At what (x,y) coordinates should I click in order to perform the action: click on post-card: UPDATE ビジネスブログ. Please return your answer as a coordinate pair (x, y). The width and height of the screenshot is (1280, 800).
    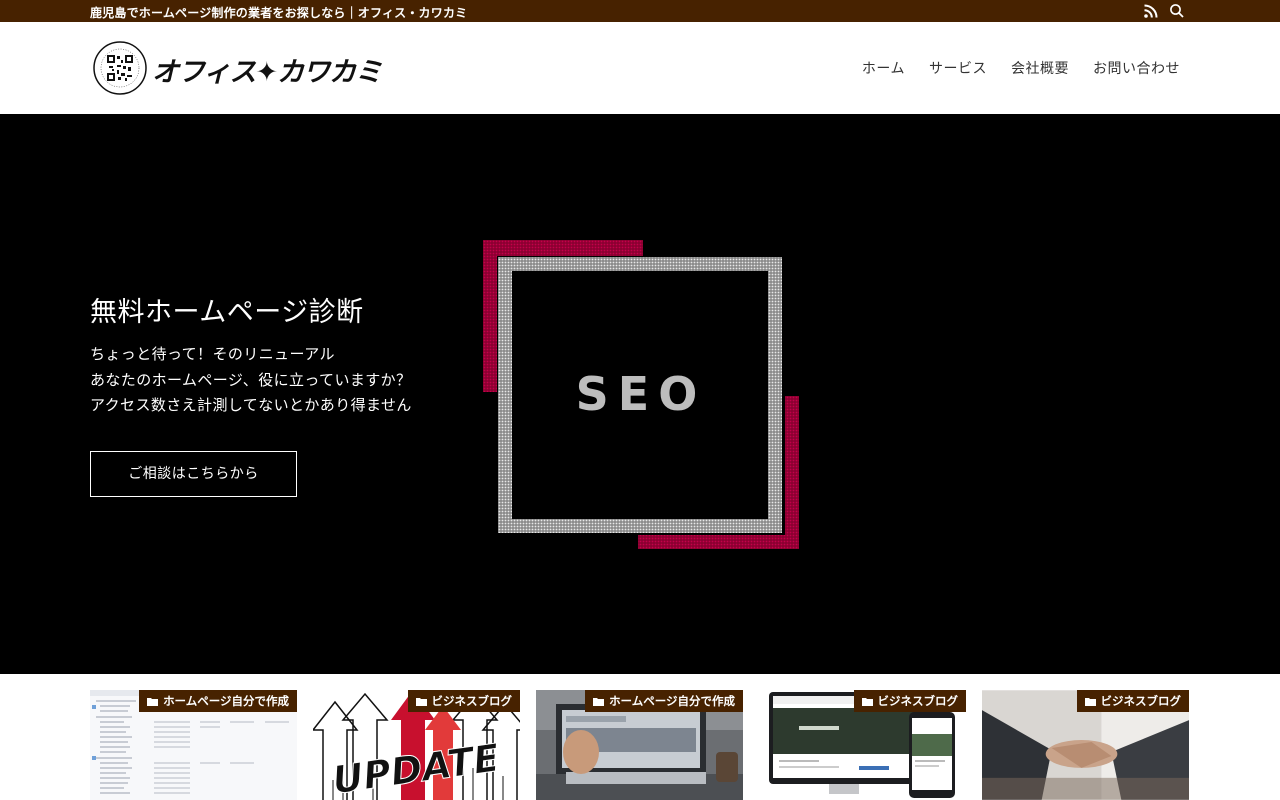
    Looking at the image, I should click on (416, 745).